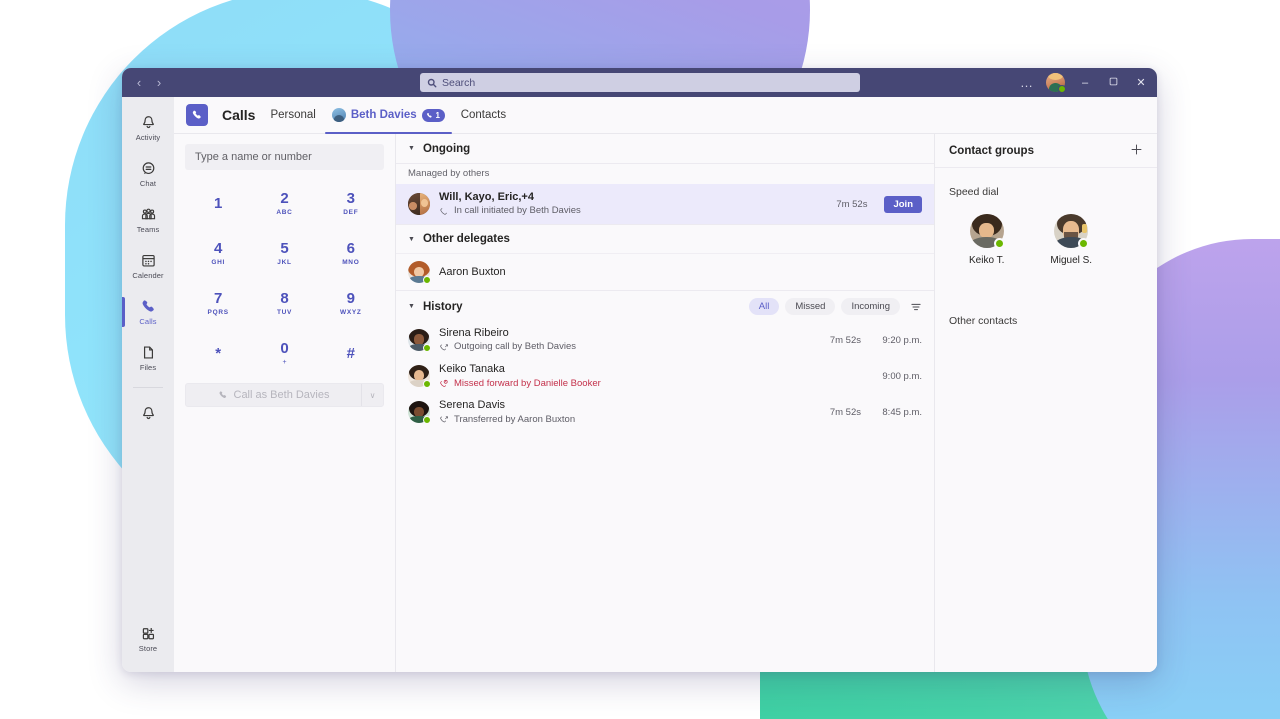  What do you see at coordinates (148, 312) in the screenshot?
I see `sidebar-item-calls: Calls` at bounding box center [148, 312].